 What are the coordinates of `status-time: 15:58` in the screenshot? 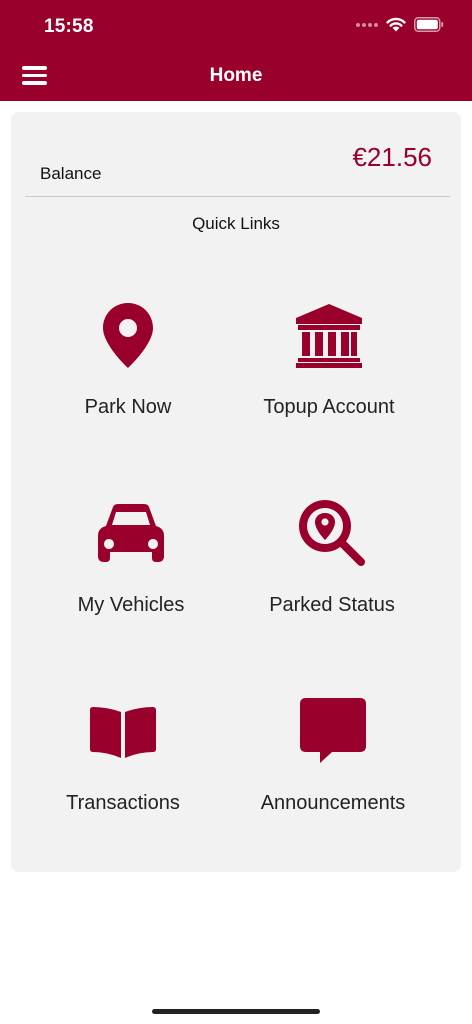 It's located at (69, 26).